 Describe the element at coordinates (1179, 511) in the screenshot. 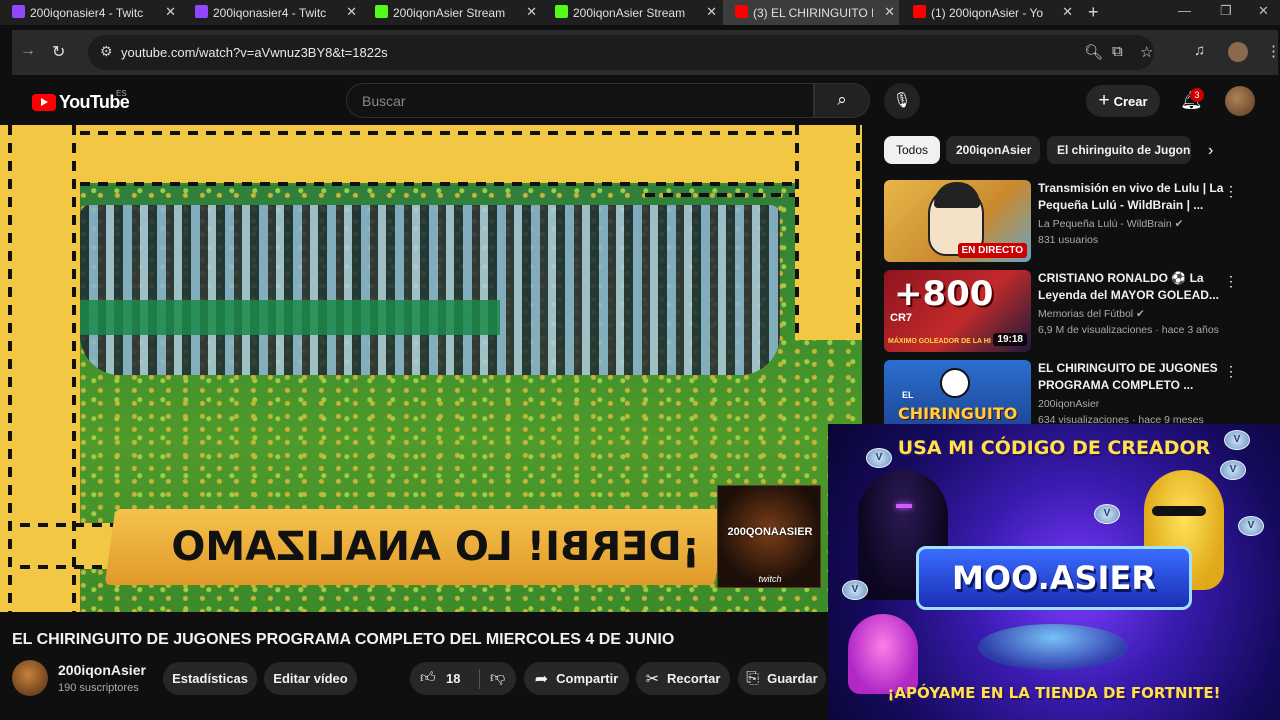

I see `sunglasses-image` at that location.